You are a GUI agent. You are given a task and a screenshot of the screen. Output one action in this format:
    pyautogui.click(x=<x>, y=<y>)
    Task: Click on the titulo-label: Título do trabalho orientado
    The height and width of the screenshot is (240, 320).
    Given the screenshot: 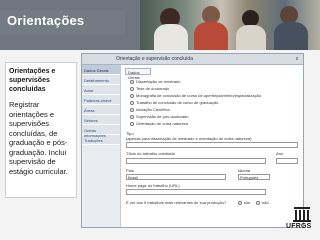 What is the action you would take?
    pyautogui.click(x=150, y=153)
    